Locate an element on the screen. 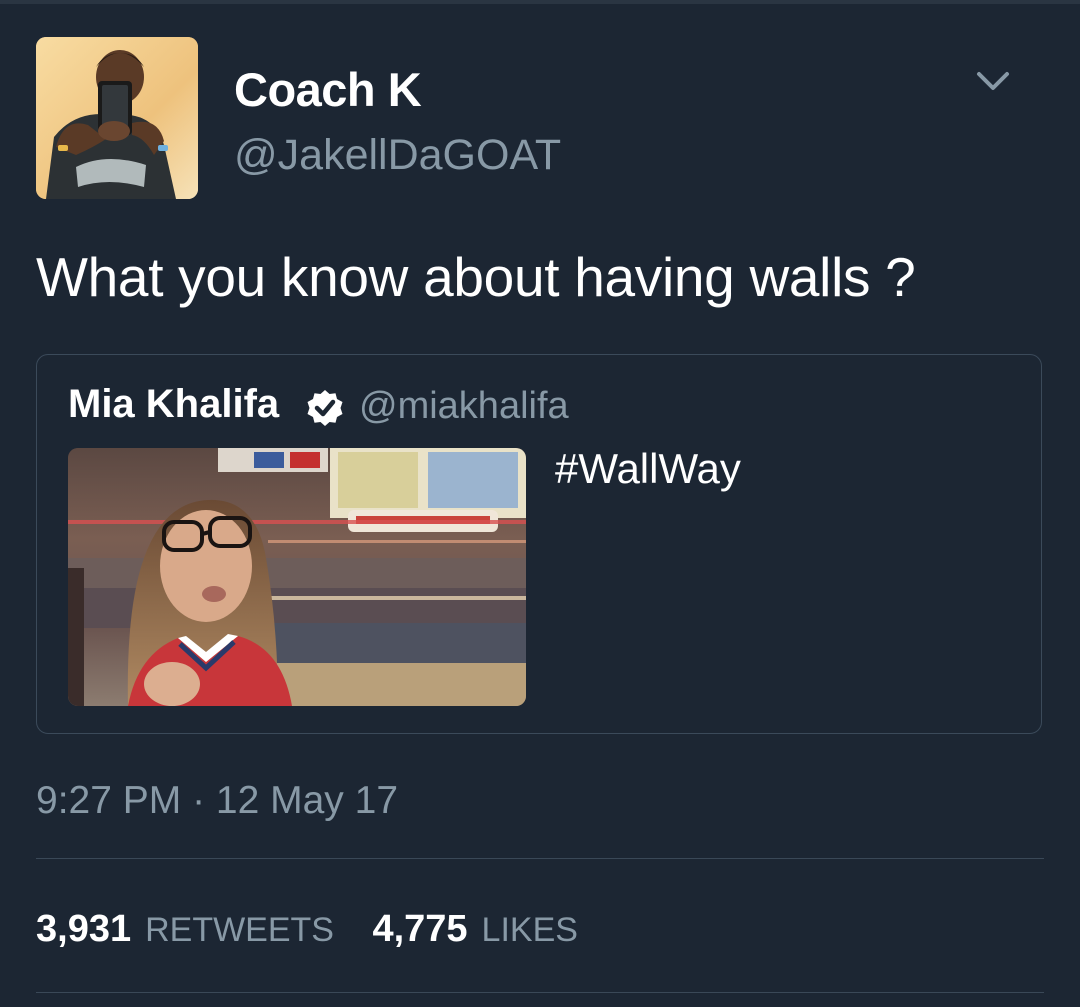  divider-top is located at coordinates (540, 858).